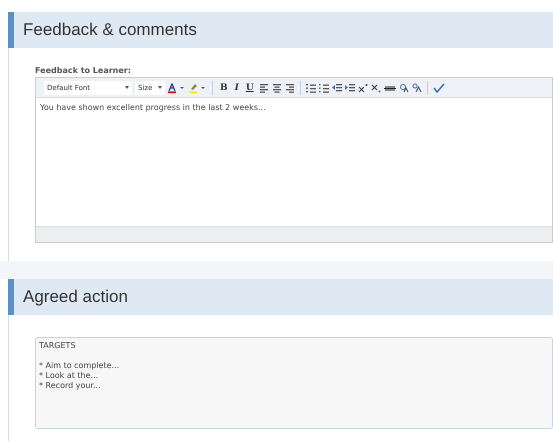  What do you see at coordinates (311, 87) in the screenshot?
I see `numbered-list-icon` at bounding box center [311, 87].